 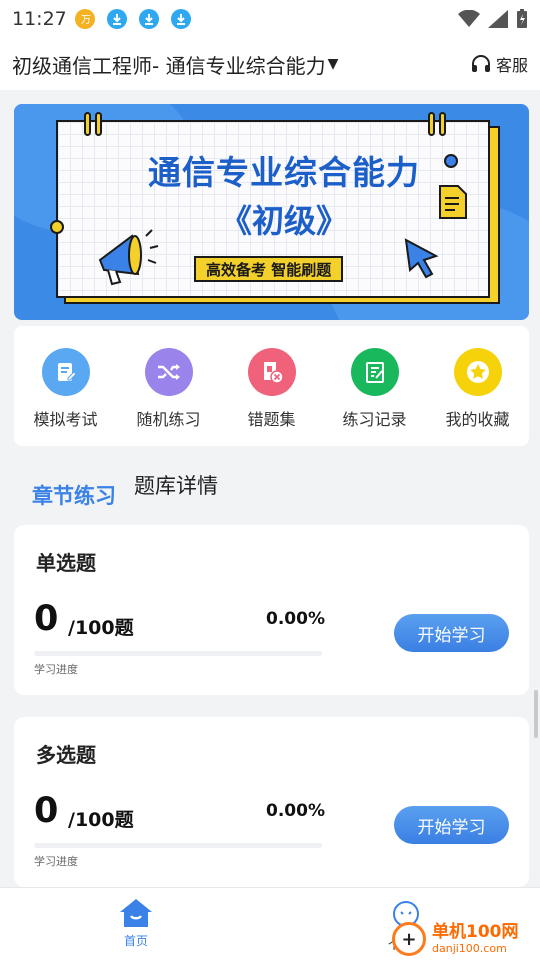 What do you see at coordinates (333, 64) in the screenshot?
I see `chevron-down-icon: ▼` at bounding box center [333, 64].